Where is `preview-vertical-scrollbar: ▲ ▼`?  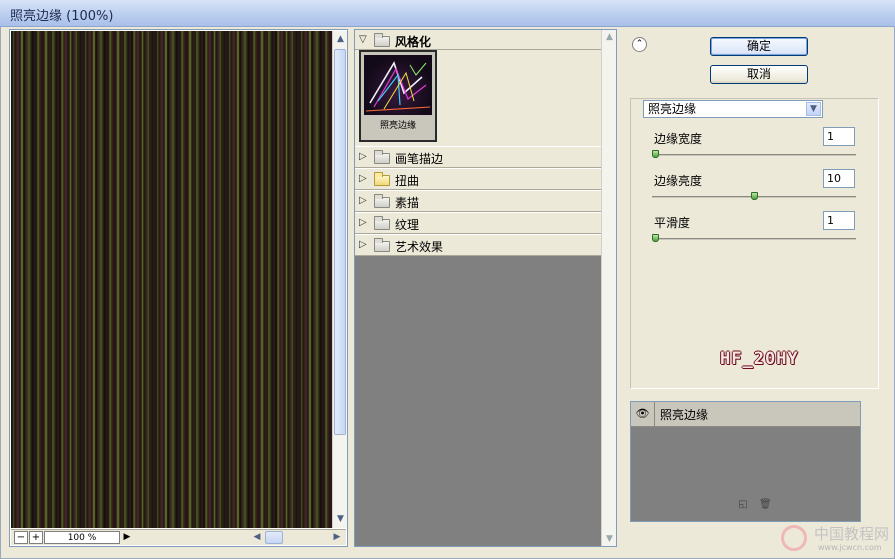 preview-vertical-scrollbar: ▲ ▼ is located at coordinates (339, 279).